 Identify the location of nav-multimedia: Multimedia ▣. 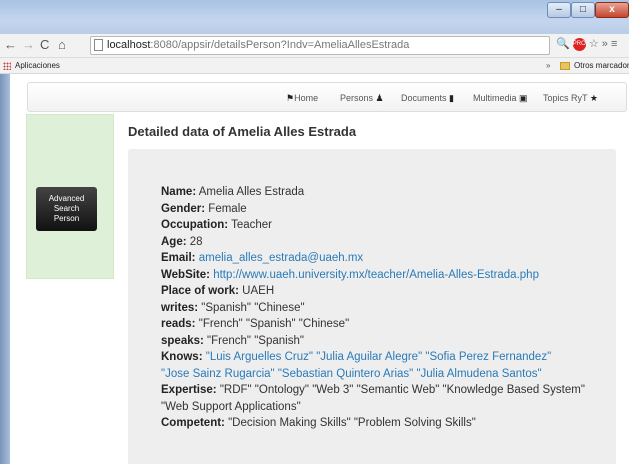
(500, 98).